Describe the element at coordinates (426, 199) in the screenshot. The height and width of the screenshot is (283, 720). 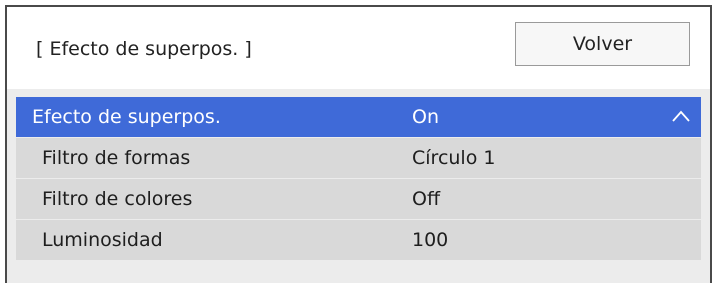
I see `menu-item-value: Off` at that location.